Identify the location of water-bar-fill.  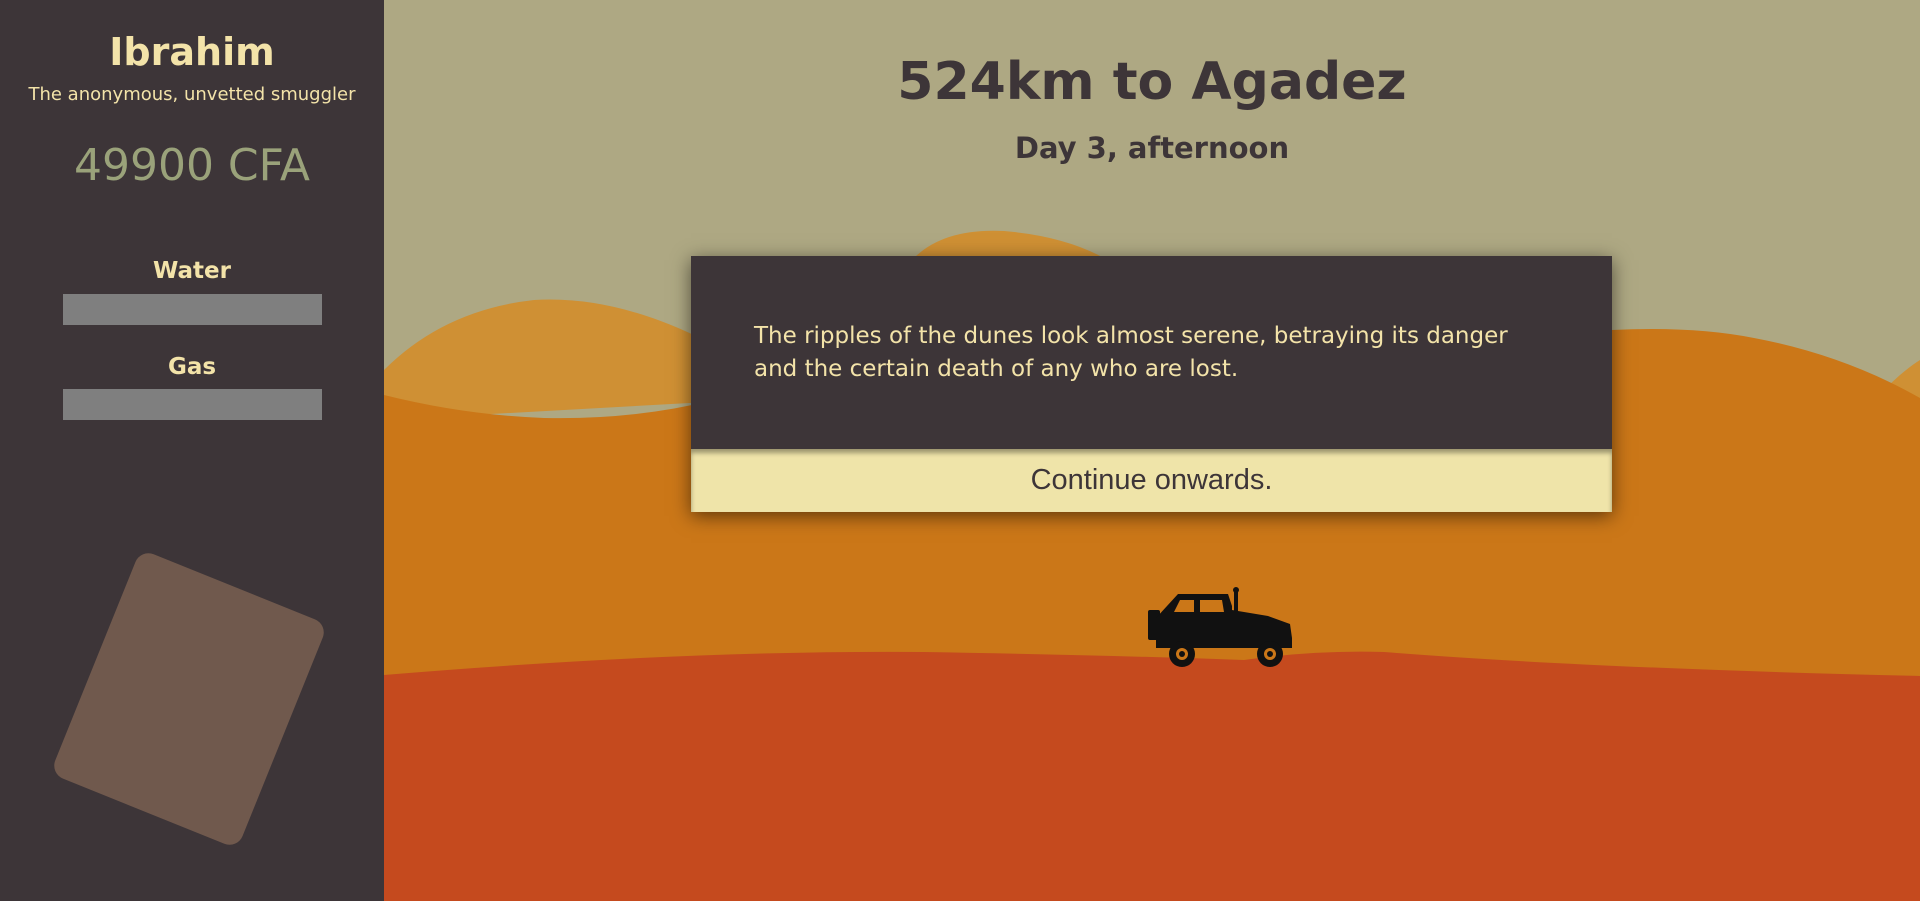
(192, 309).